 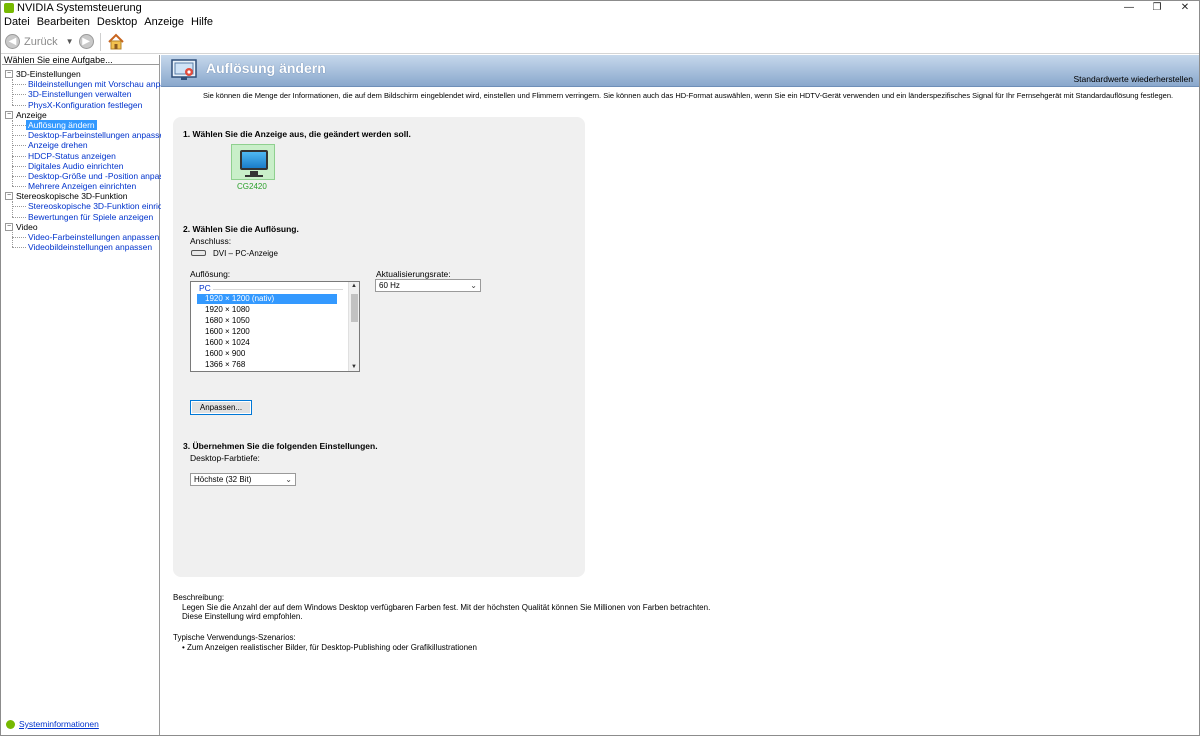 What do you see at coordinates (198, 253) in the screenshot?
I see `dvi-connector-icon` at bounding box center [198, 253].